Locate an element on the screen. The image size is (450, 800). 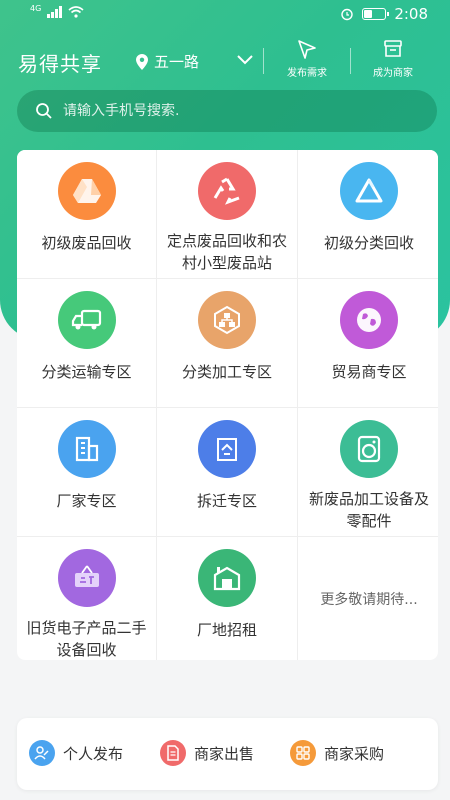
category-processing: 分类加工专区 is located at coordinates (227, 343).